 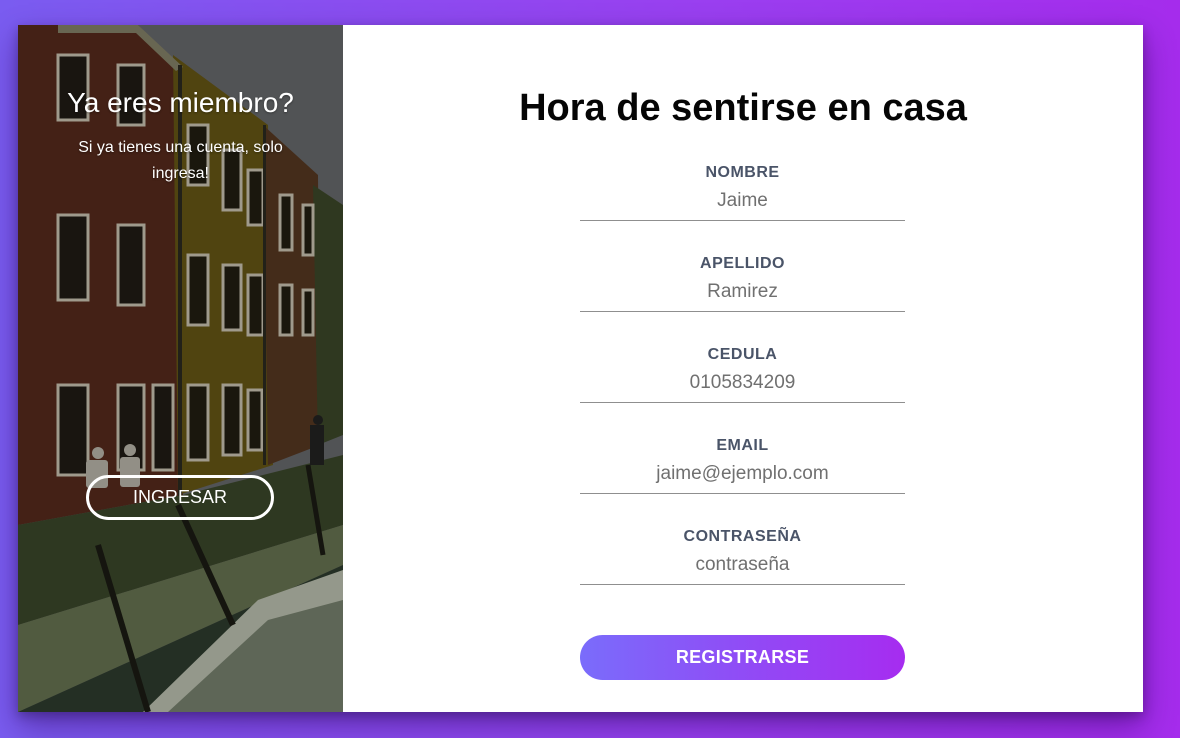 I want to click on last-name-label: APELLIDO, so click(x=742, y=263).